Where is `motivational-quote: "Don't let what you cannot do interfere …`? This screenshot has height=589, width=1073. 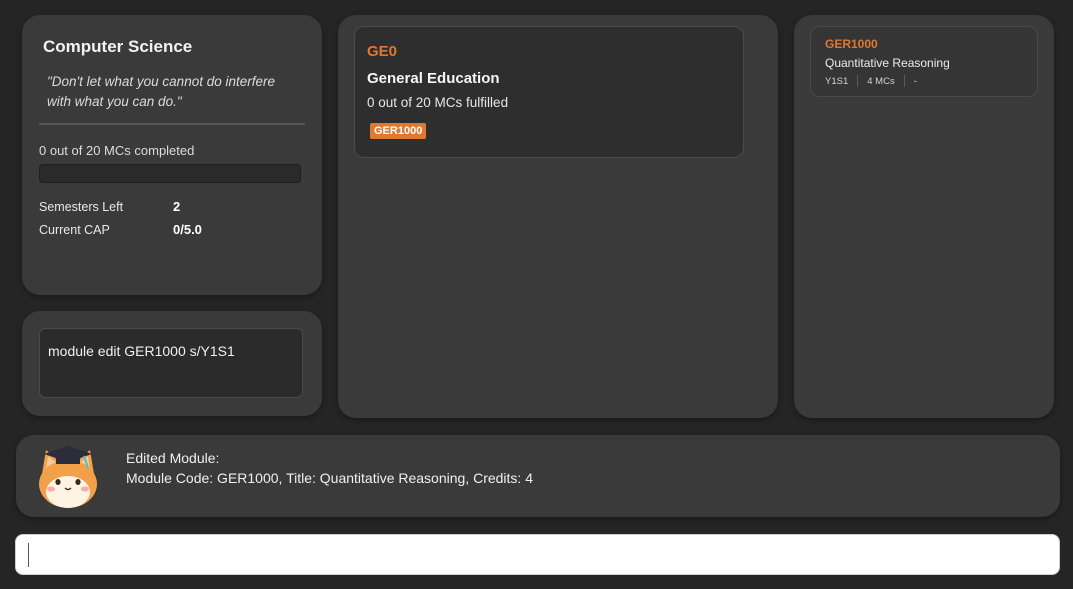
motivational-quote: "Don't let what you cannot do interfere … is located at coordinates (161, 91).